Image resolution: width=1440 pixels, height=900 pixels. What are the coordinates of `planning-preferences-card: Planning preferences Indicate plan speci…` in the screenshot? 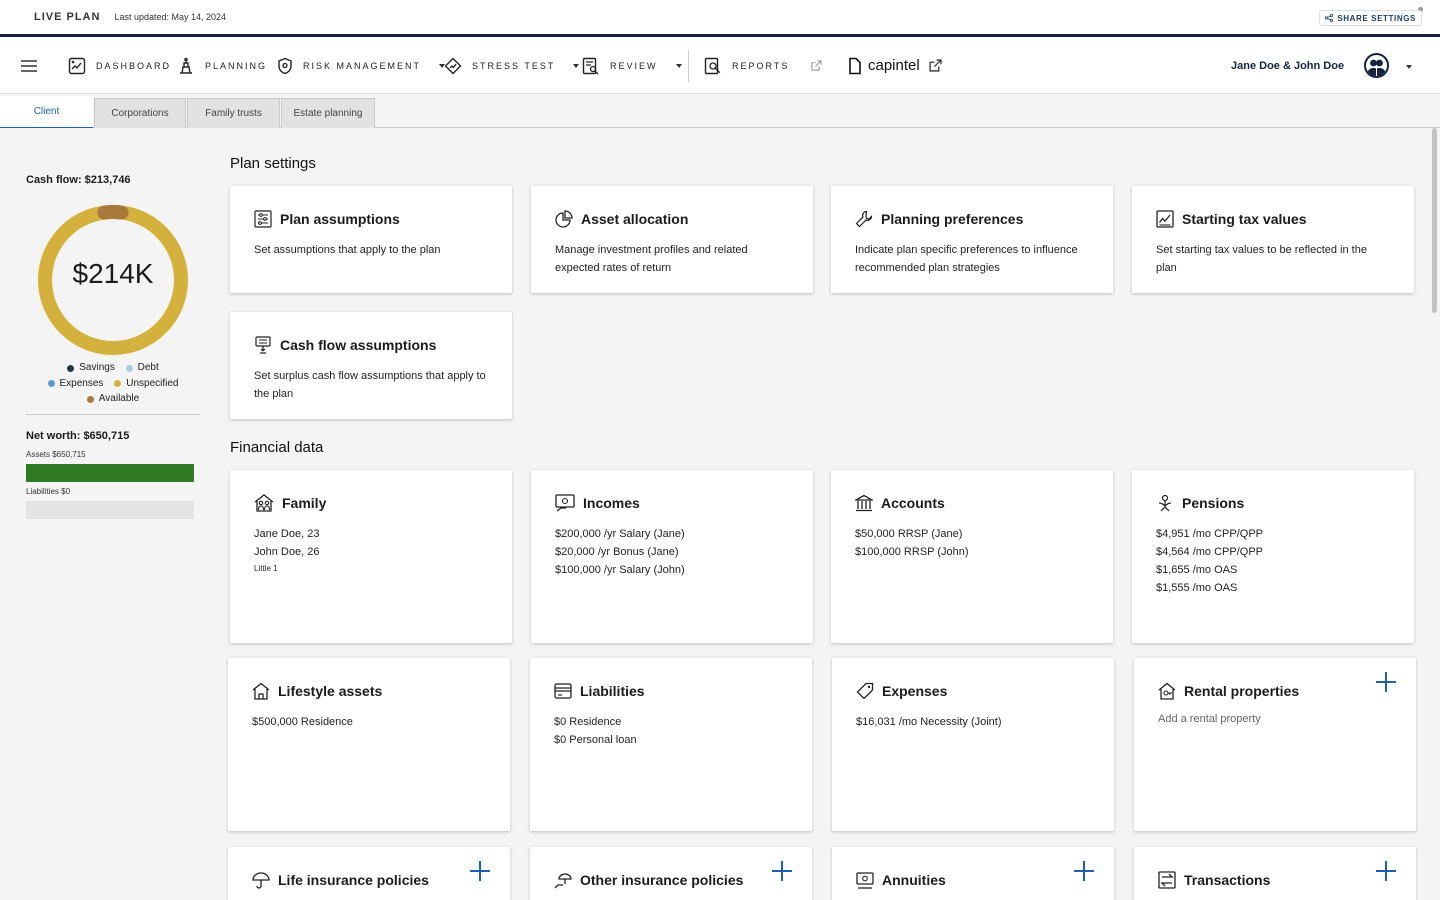 It's located at (972, 239).